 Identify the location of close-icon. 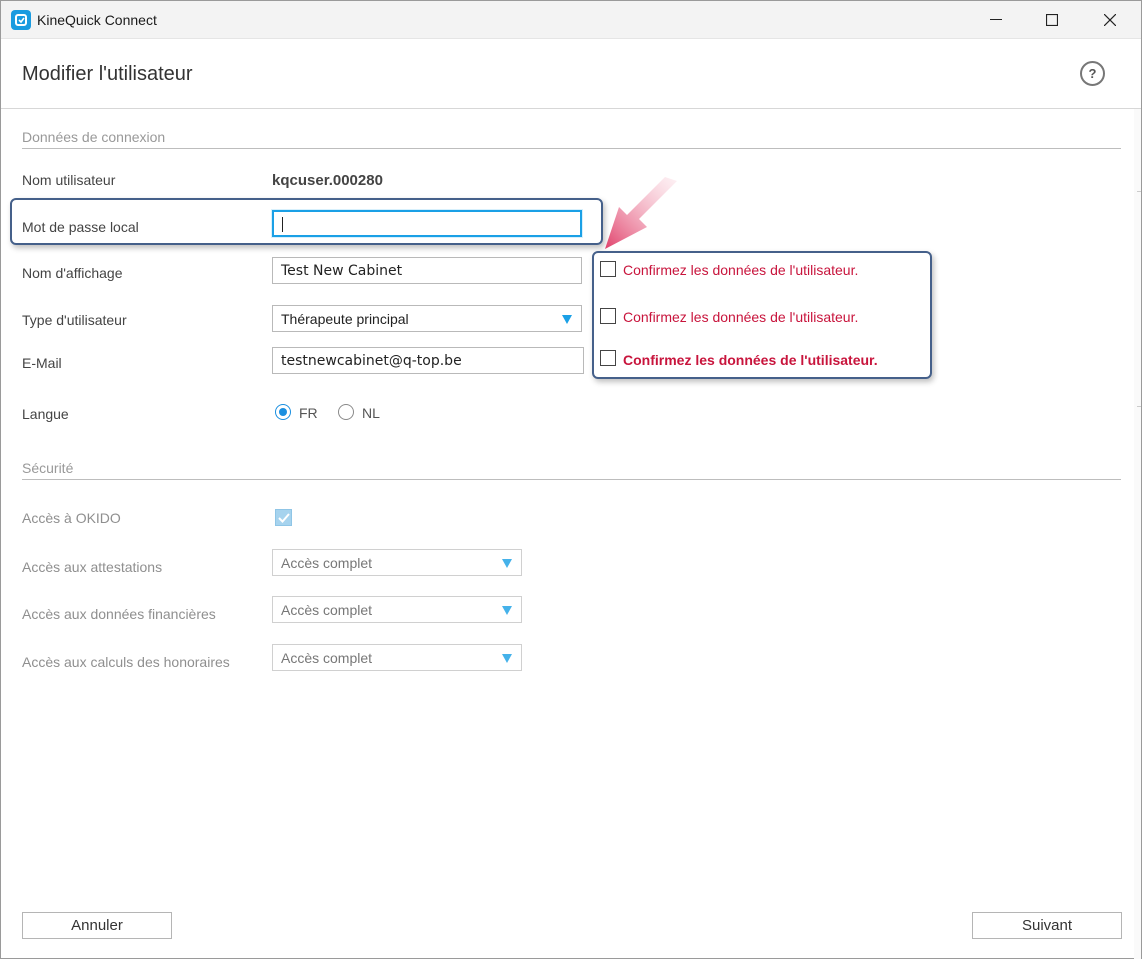
(1110, 20).